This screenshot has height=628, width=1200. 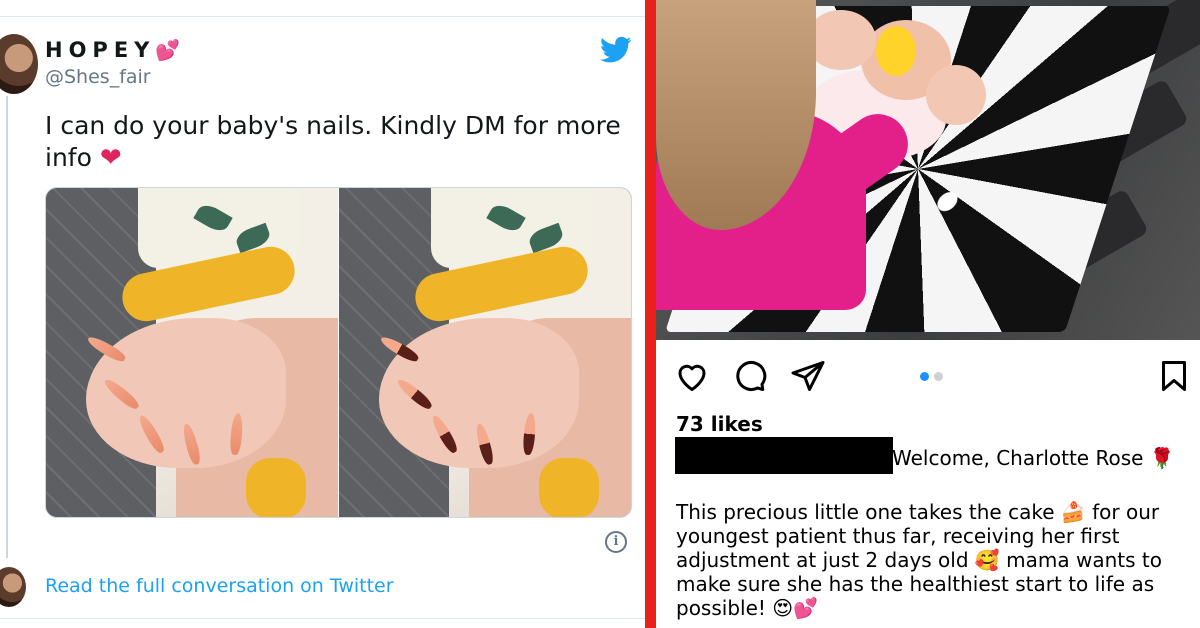 I want to click on red-heart-emoji: ❤, so click(x=110, y=158).